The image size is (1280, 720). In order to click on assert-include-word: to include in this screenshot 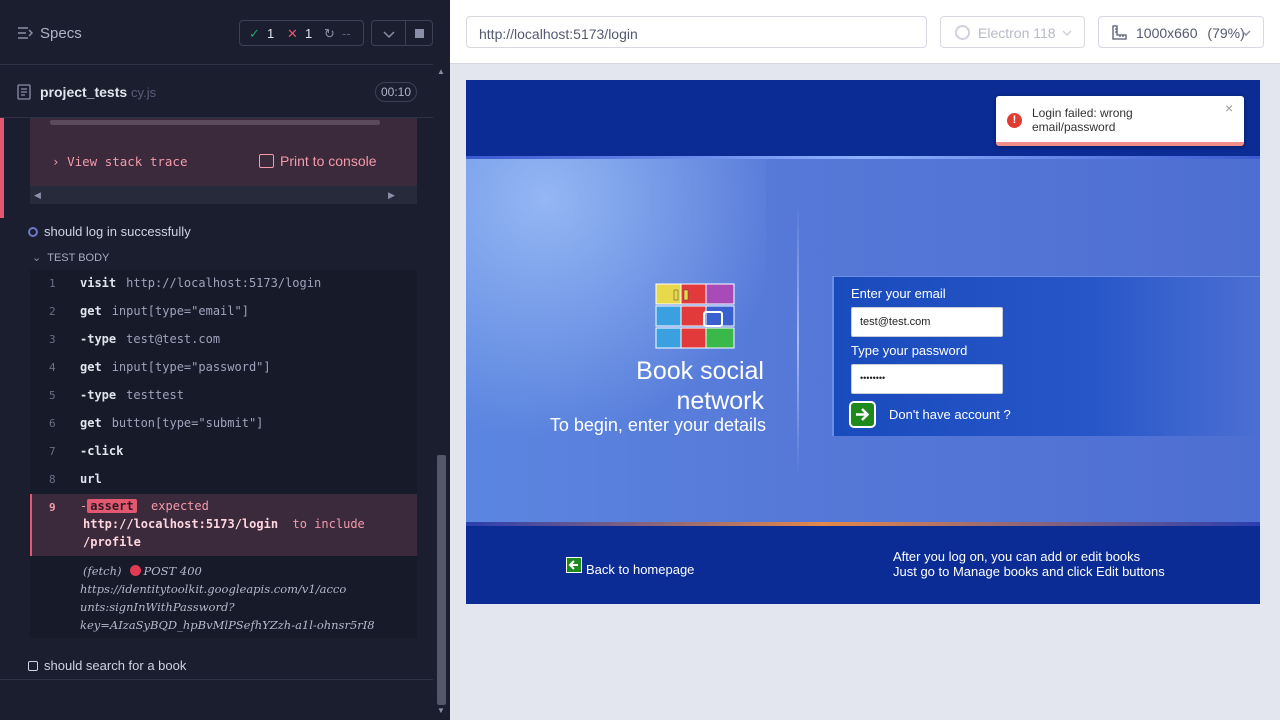, I will do `click(328, 524)`.